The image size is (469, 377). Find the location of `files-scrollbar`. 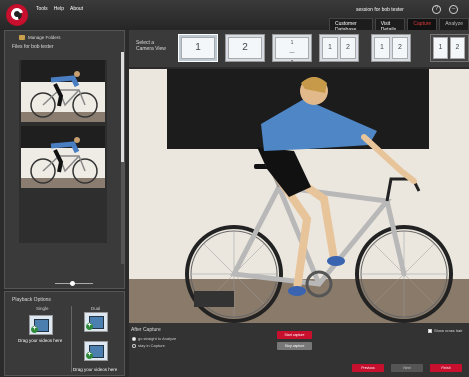

files-scrollbar is located at coordinates (122, 158).